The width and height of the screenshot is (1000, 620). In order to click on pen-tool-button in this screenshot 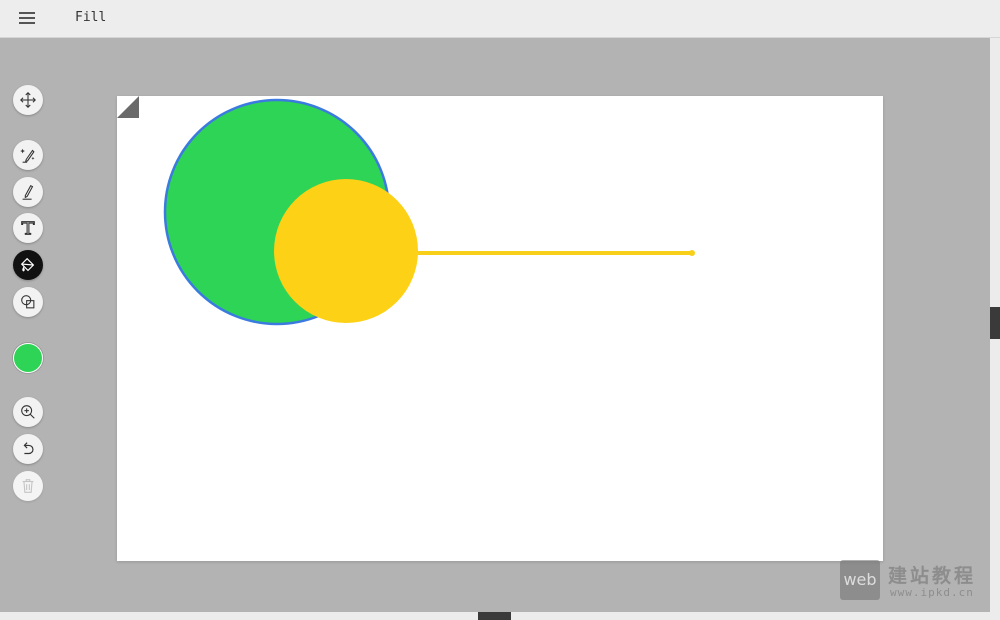, I will do `click(28, 192)`.